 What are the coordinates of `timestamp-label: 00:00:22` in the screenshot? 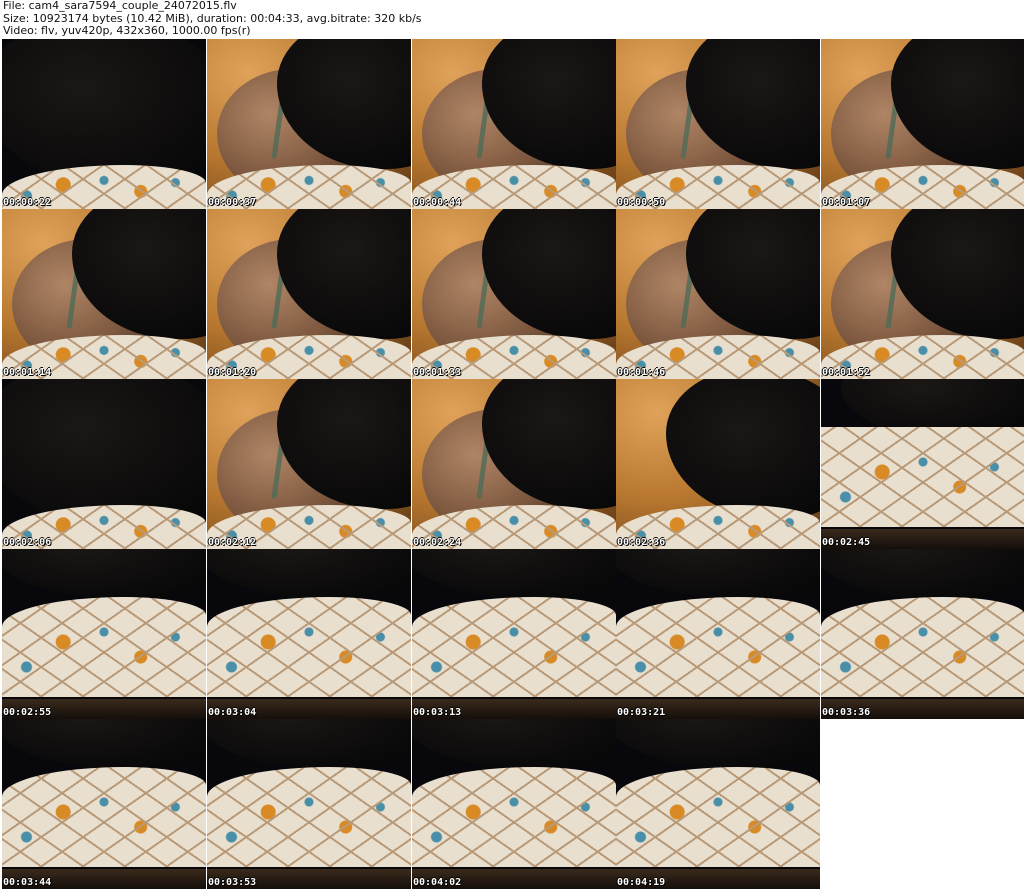 It's located at (27, 202).